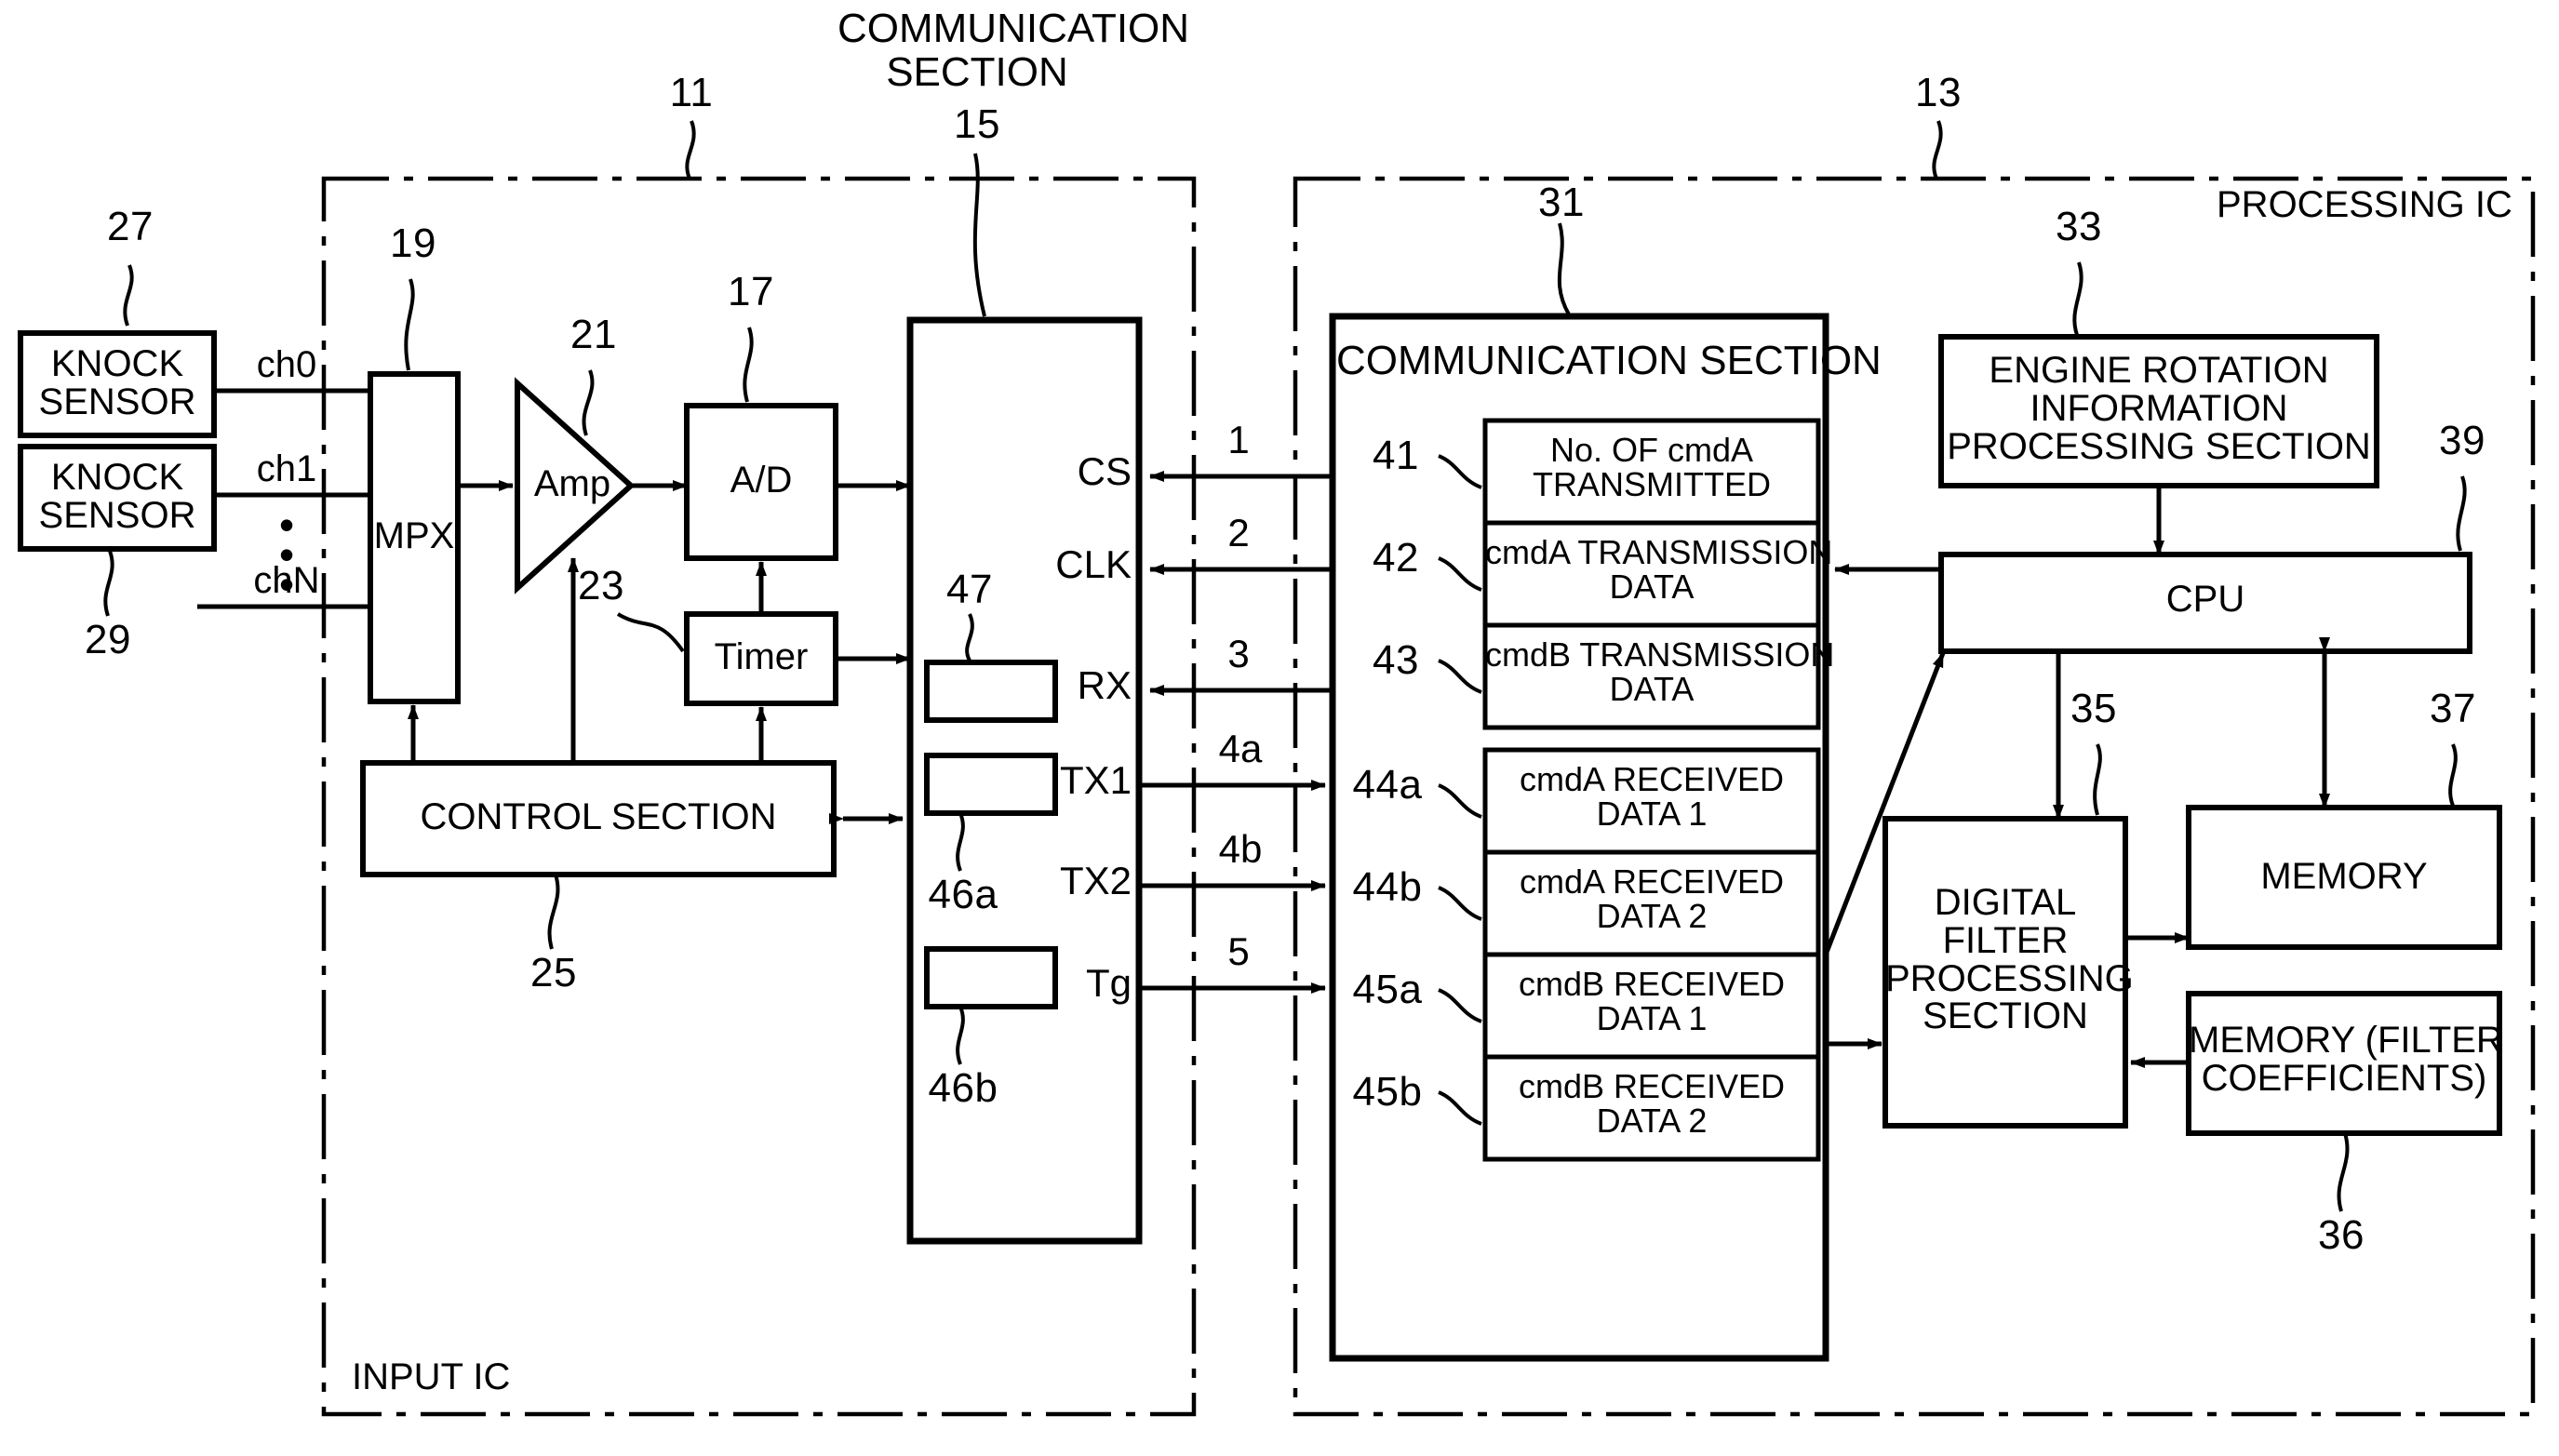 The width and height of the screenshot is (2559, 1456). What do you see at coordinates (598, 816) in the screenshot?
I see `control-section-label: CONTROL SECTION` at bounding box center [598, 816].